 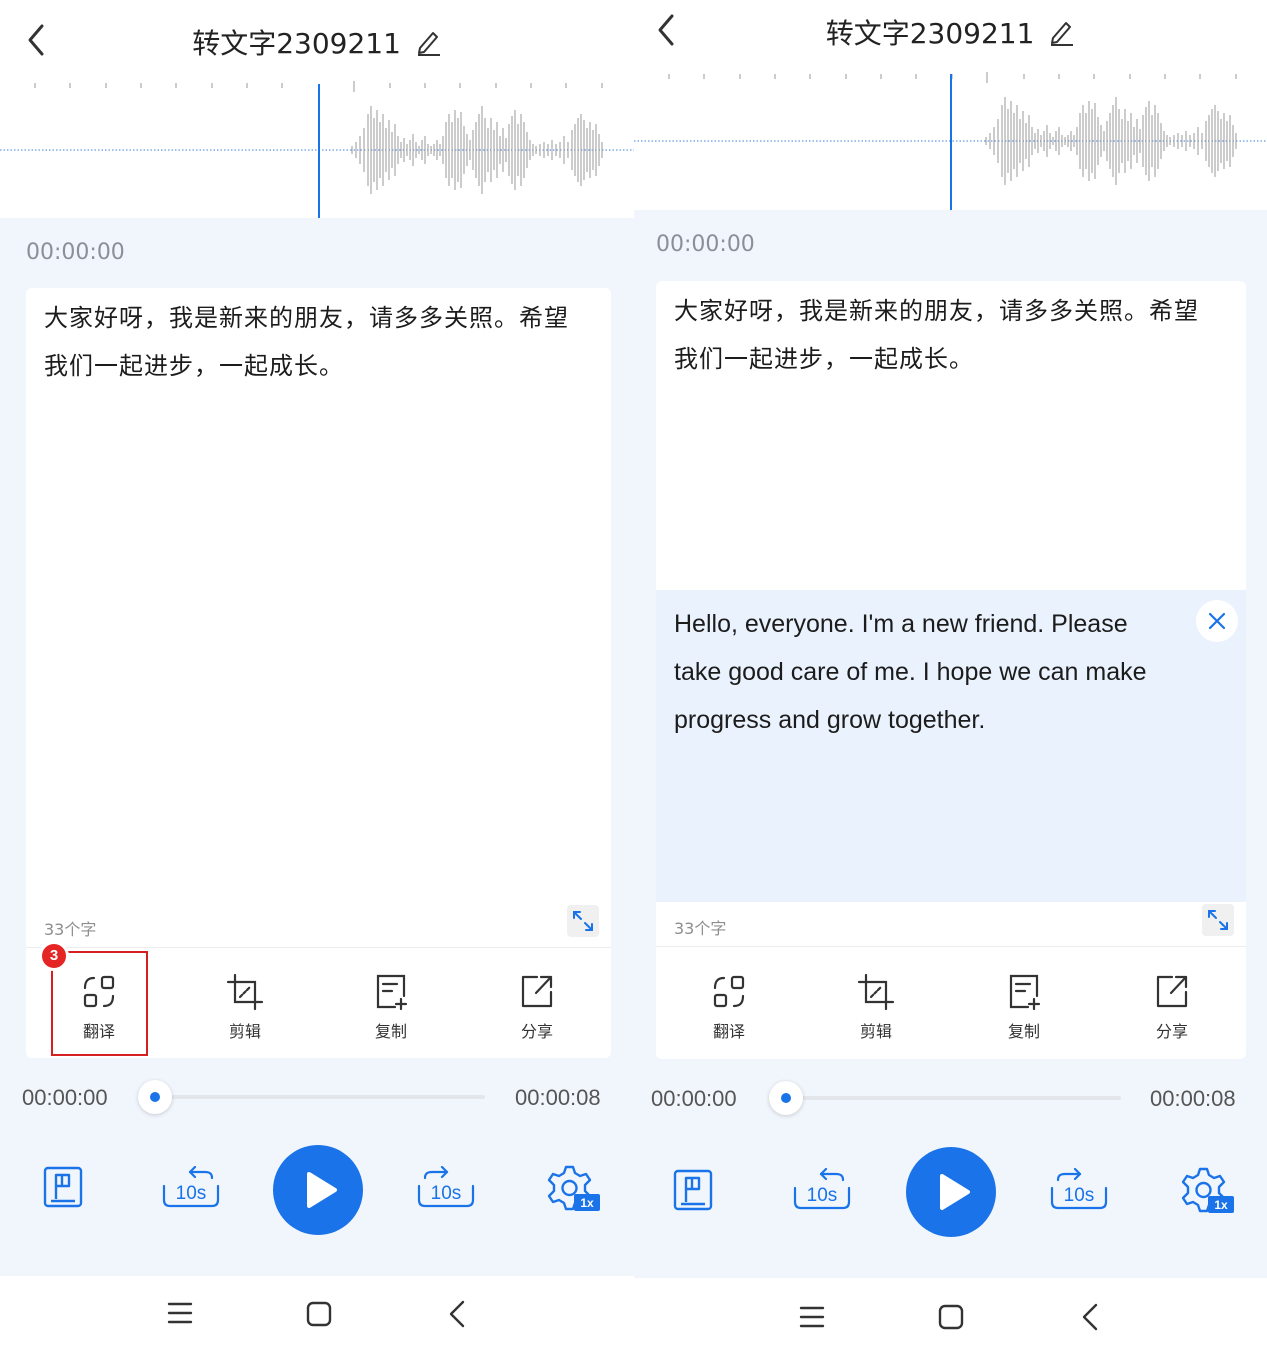 What do you see at coordinates (728, 1031) in the screenshot?
I see `translate-label: 翻译` at bounding box center [728, 1031].